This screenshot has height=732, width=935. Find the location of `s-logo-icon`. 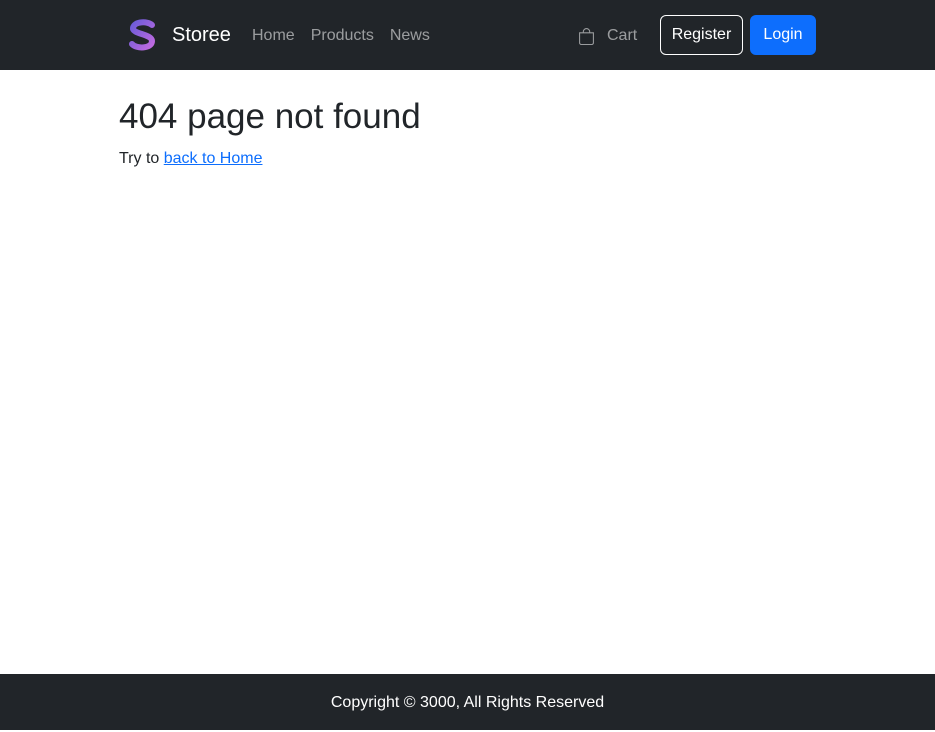

s-logo-icon is located at coordinates (142, 35).